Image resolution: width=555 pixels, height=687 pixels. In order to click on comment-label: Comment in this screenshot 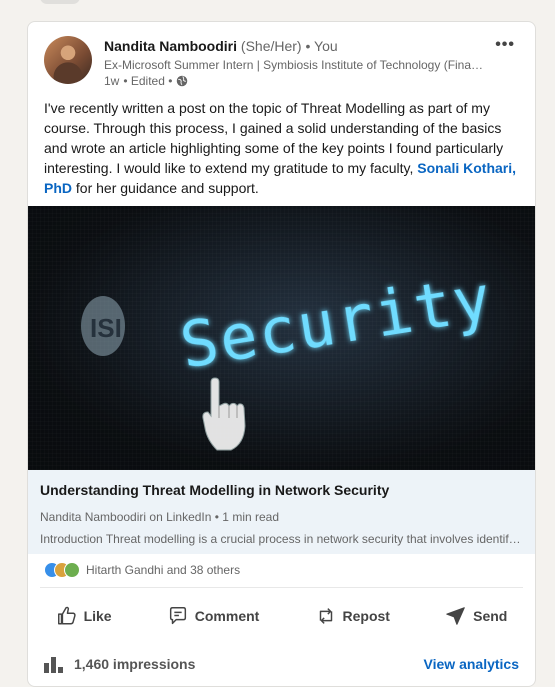, I will do `click(227, 616)`.